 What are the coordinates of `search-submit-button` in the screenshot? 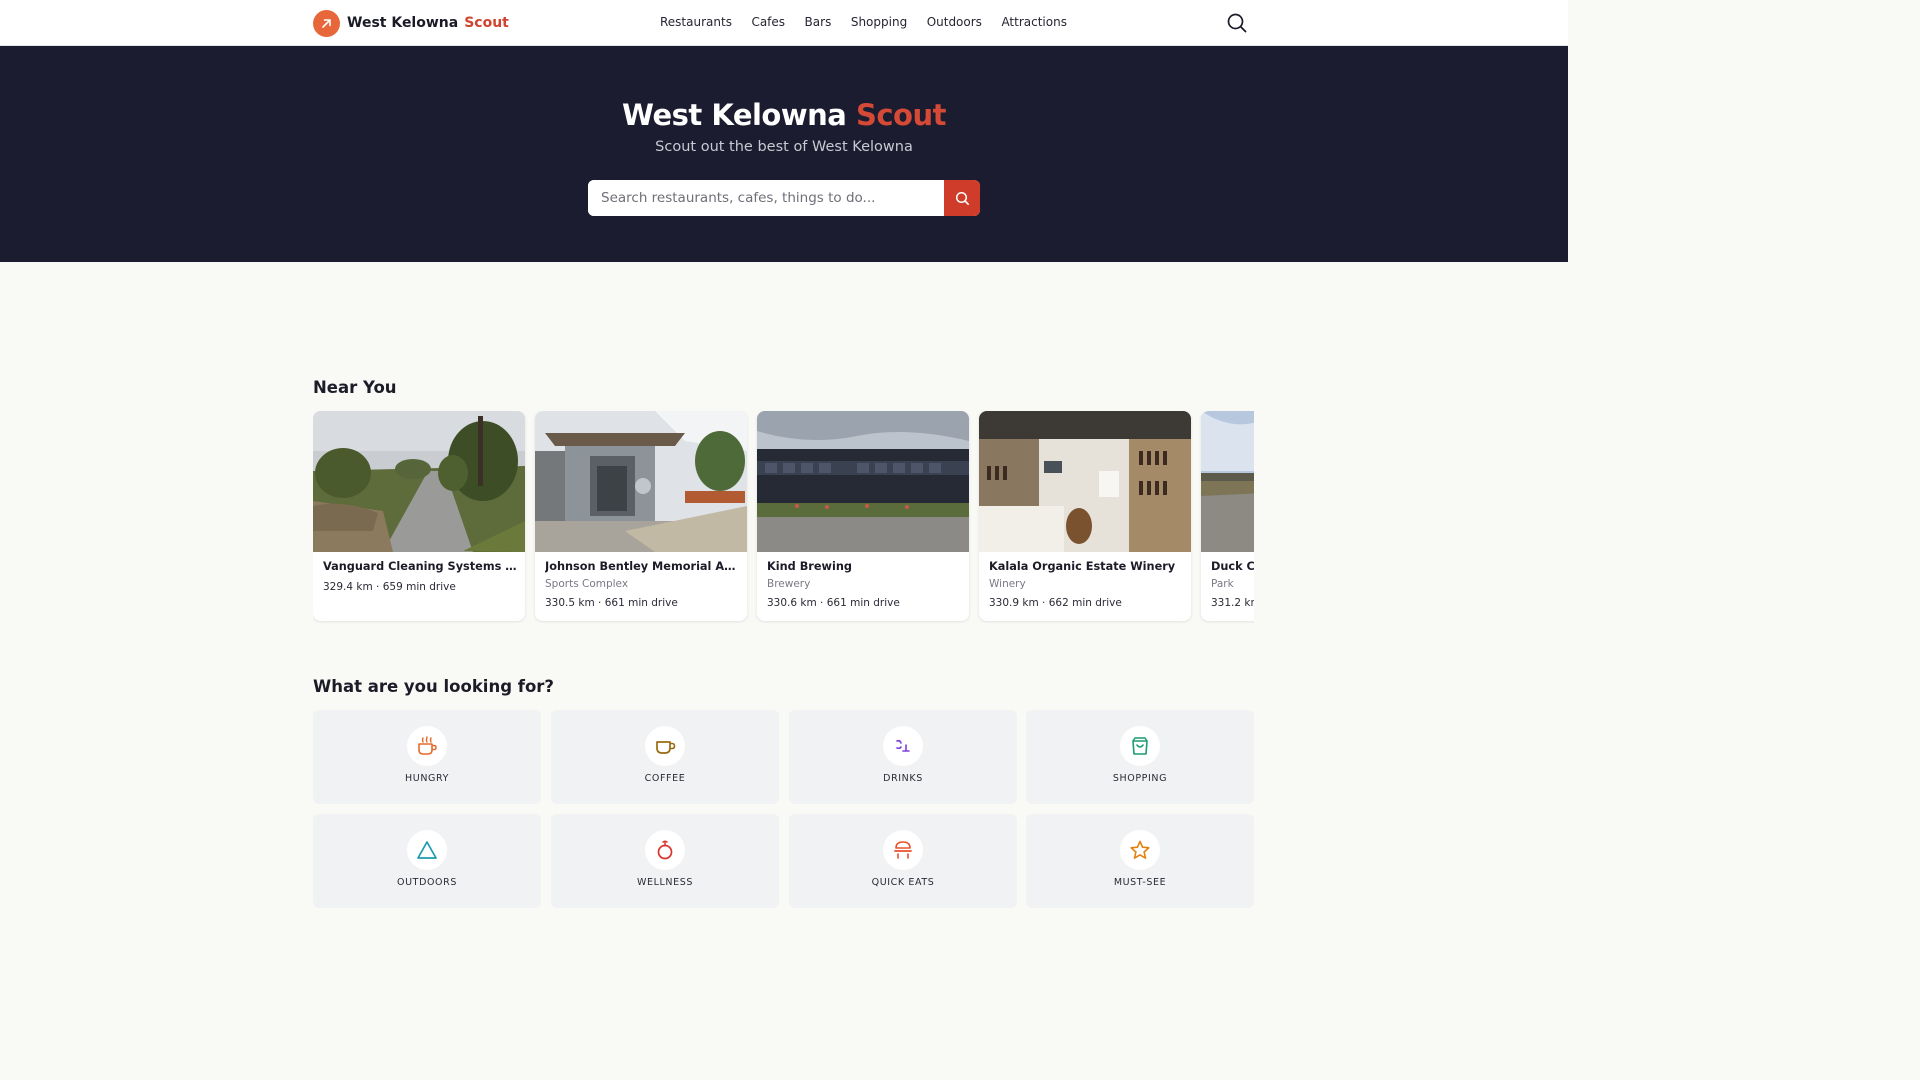 It's located at (962, 198).